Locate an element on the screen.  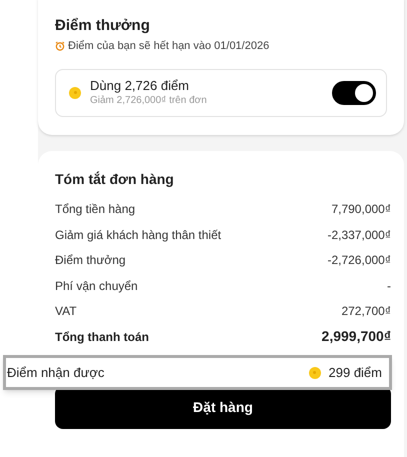
summary-label: VAT is located at coordinates (66, 311).